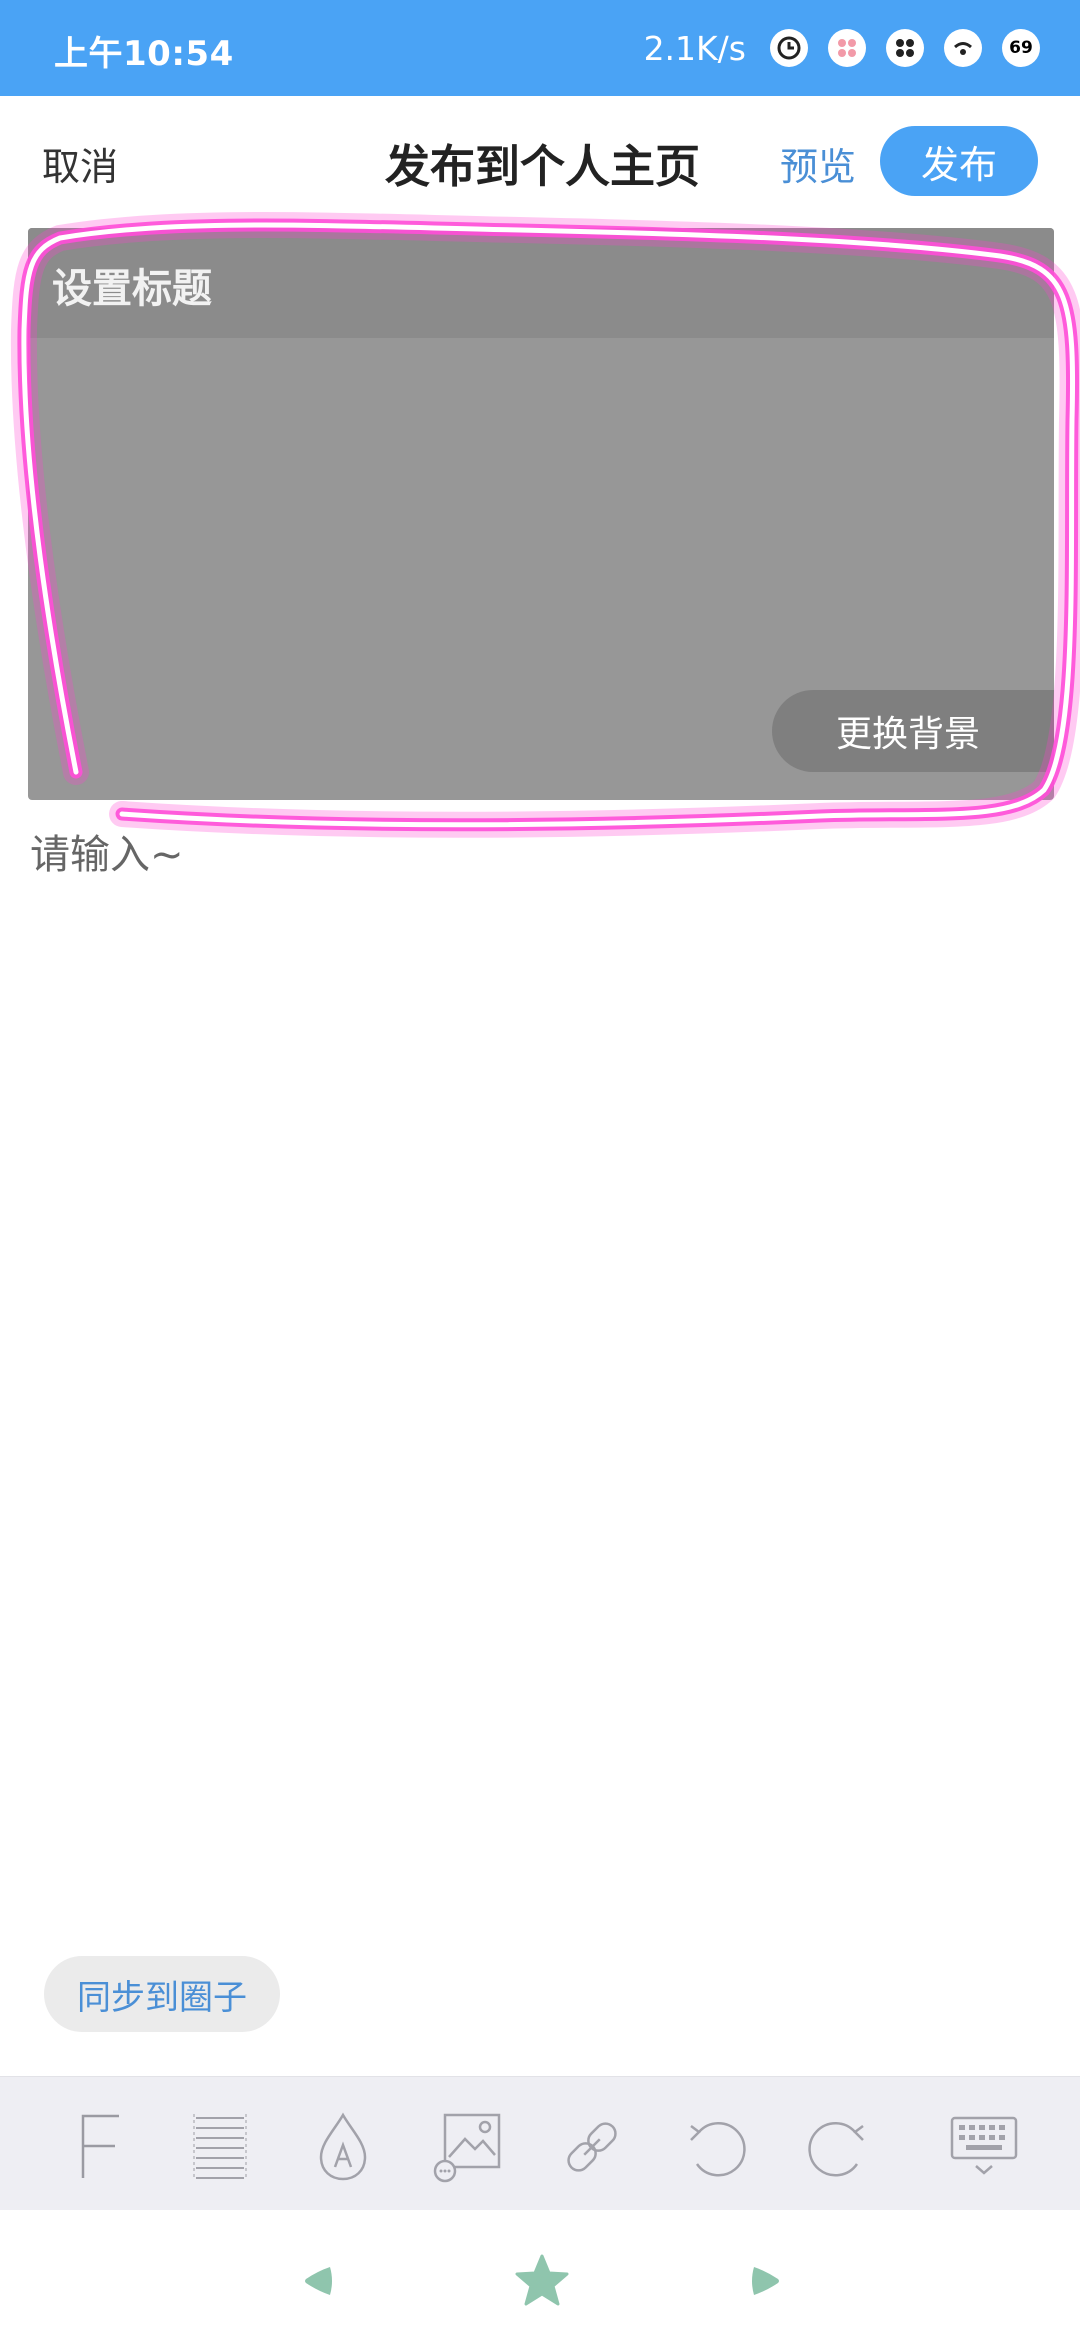 This screenshot has width=1080, height=2340. I want to click on wifi-icon, so click(963, 48).